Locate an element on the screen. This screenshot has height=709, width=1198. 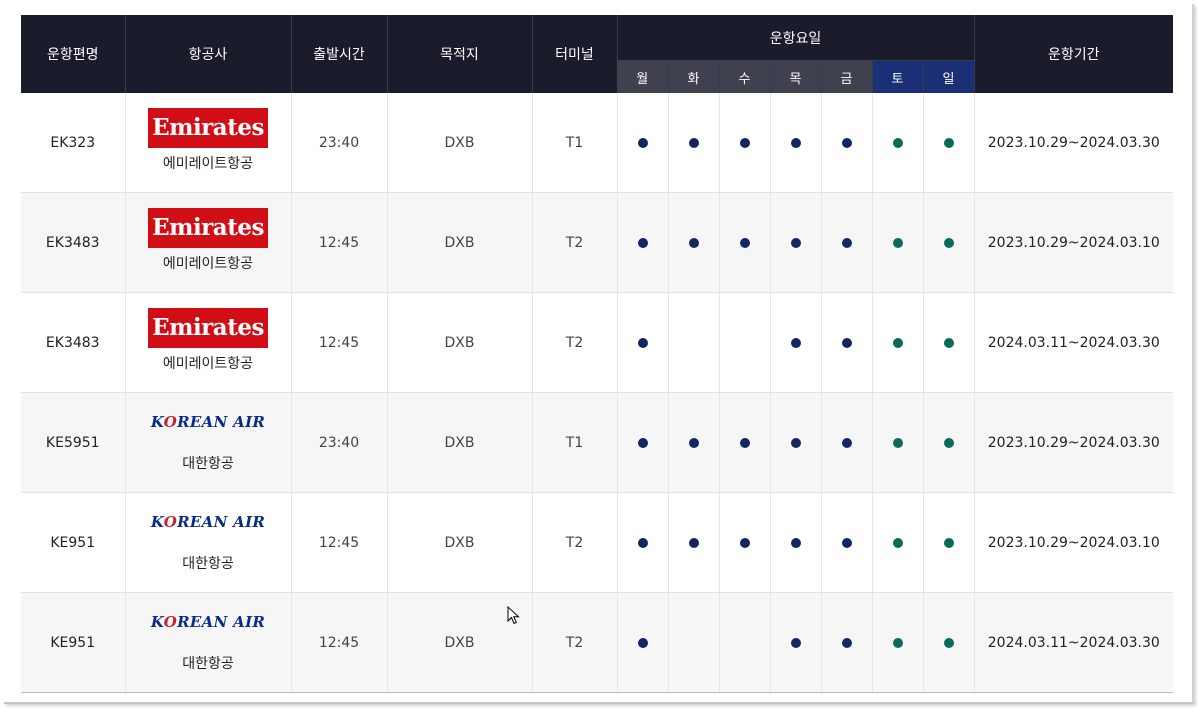
day-fri-cell is located at coordinates (846, 342).